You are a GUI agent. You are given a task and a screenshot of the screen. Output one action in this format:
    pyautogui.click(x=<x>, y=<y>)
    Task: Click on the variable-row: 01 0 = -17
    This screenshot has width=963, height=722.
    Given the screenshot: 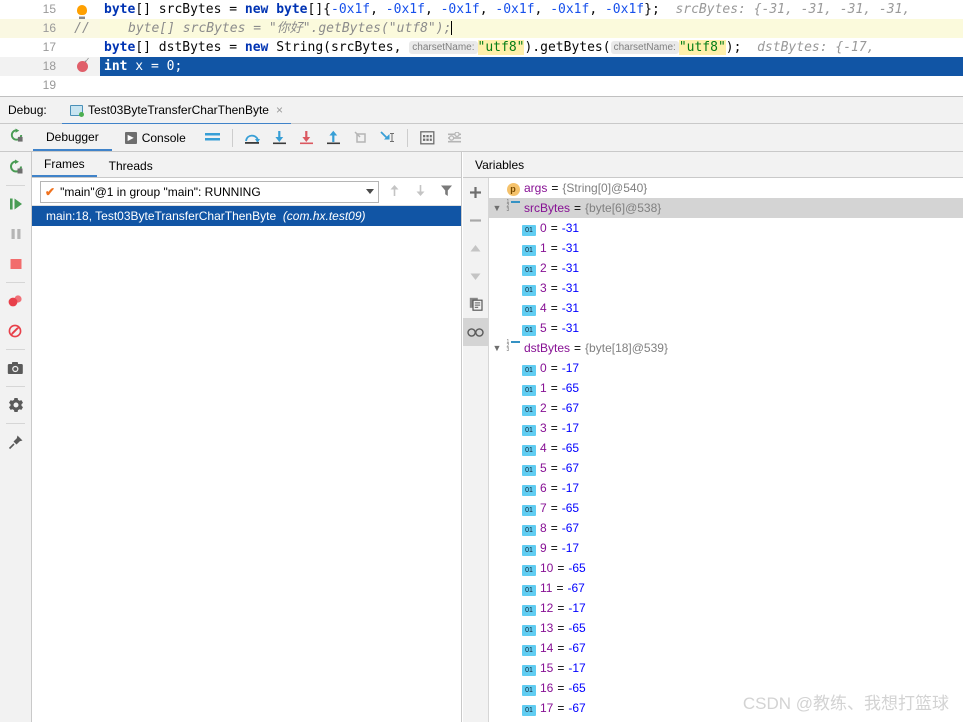 What is the action you would take?
    pyautogui.click(x=726, y=368)
    